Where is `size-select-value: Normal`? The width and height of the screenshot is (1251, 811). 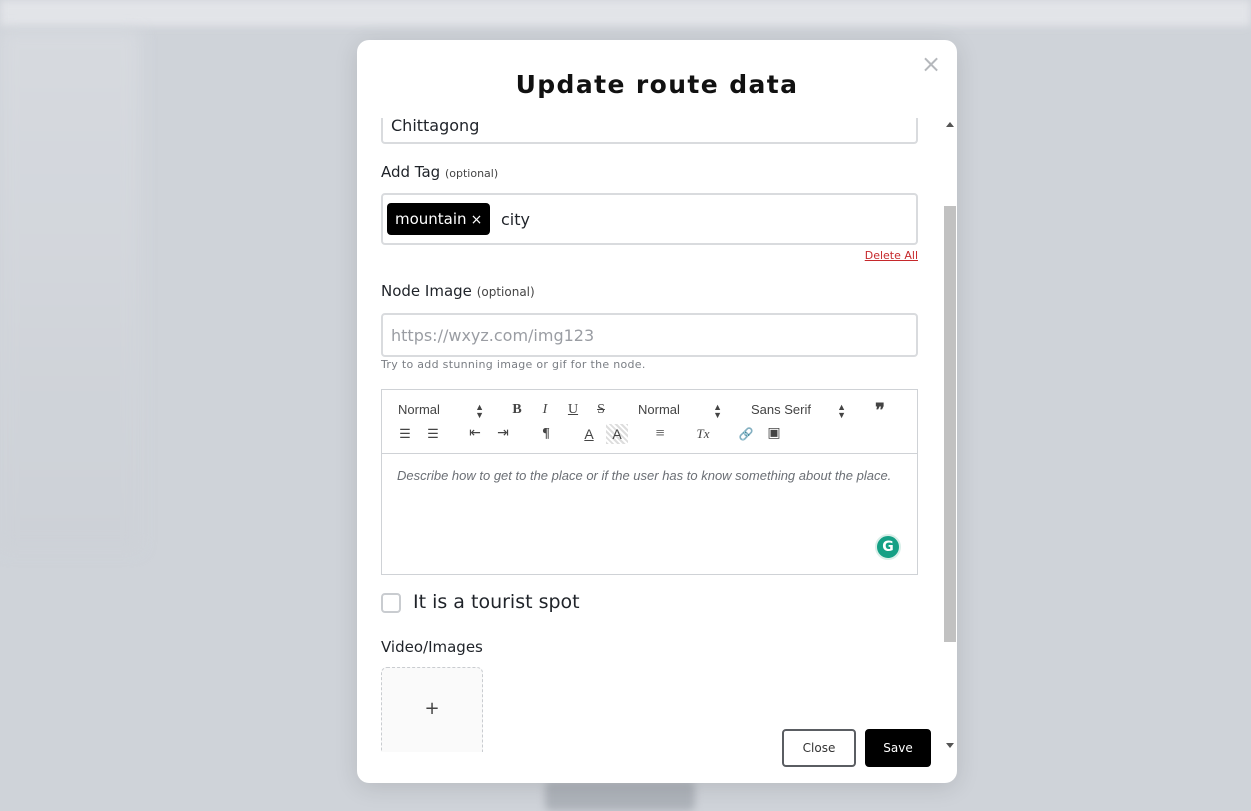
size-select-value: Normal is located at coordinates (659, 409).